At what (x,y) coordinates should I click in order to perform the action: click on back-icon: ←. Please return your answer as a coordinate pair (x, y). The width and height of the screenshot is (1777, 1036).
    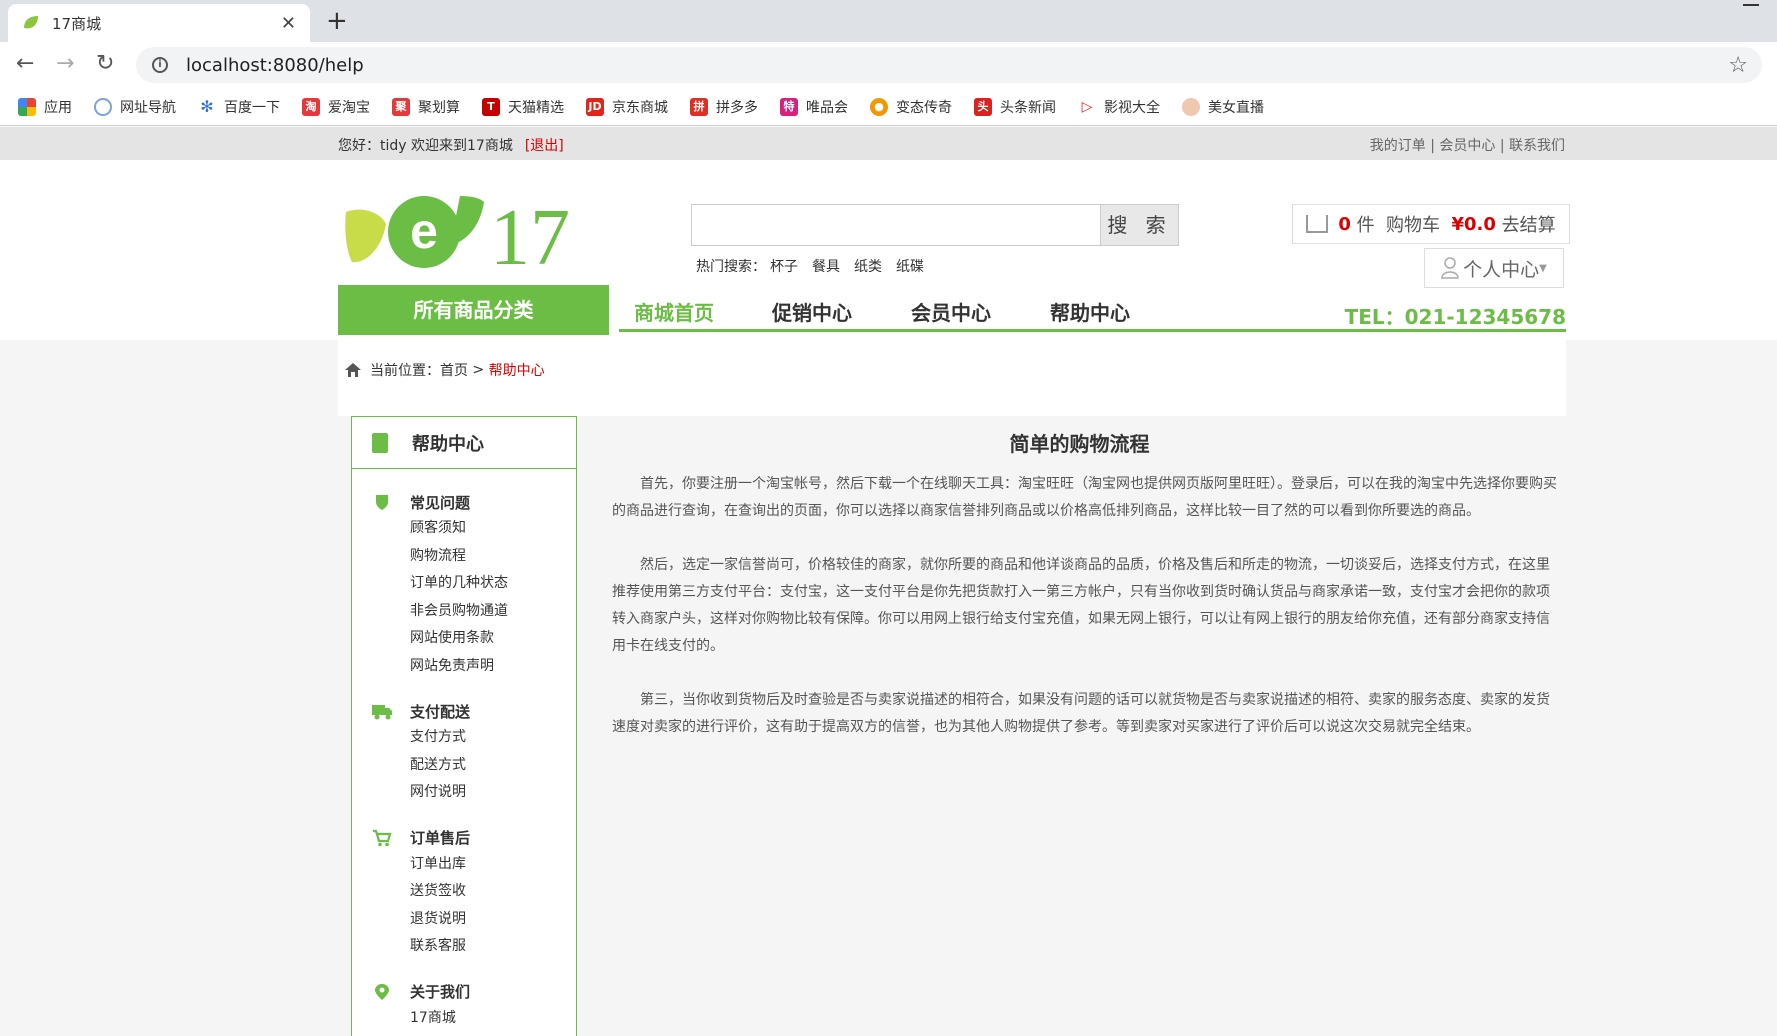
    Looking at the image, I should click on (25, 63).